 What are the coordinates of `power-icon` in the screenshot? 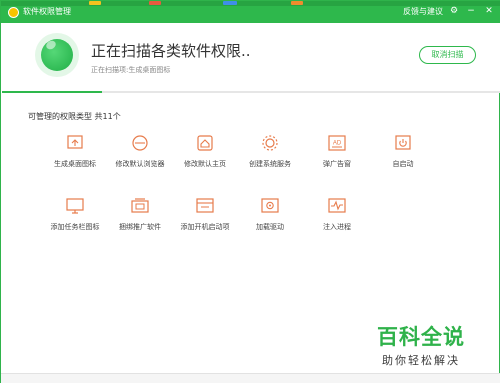 It's located at (403, 143).